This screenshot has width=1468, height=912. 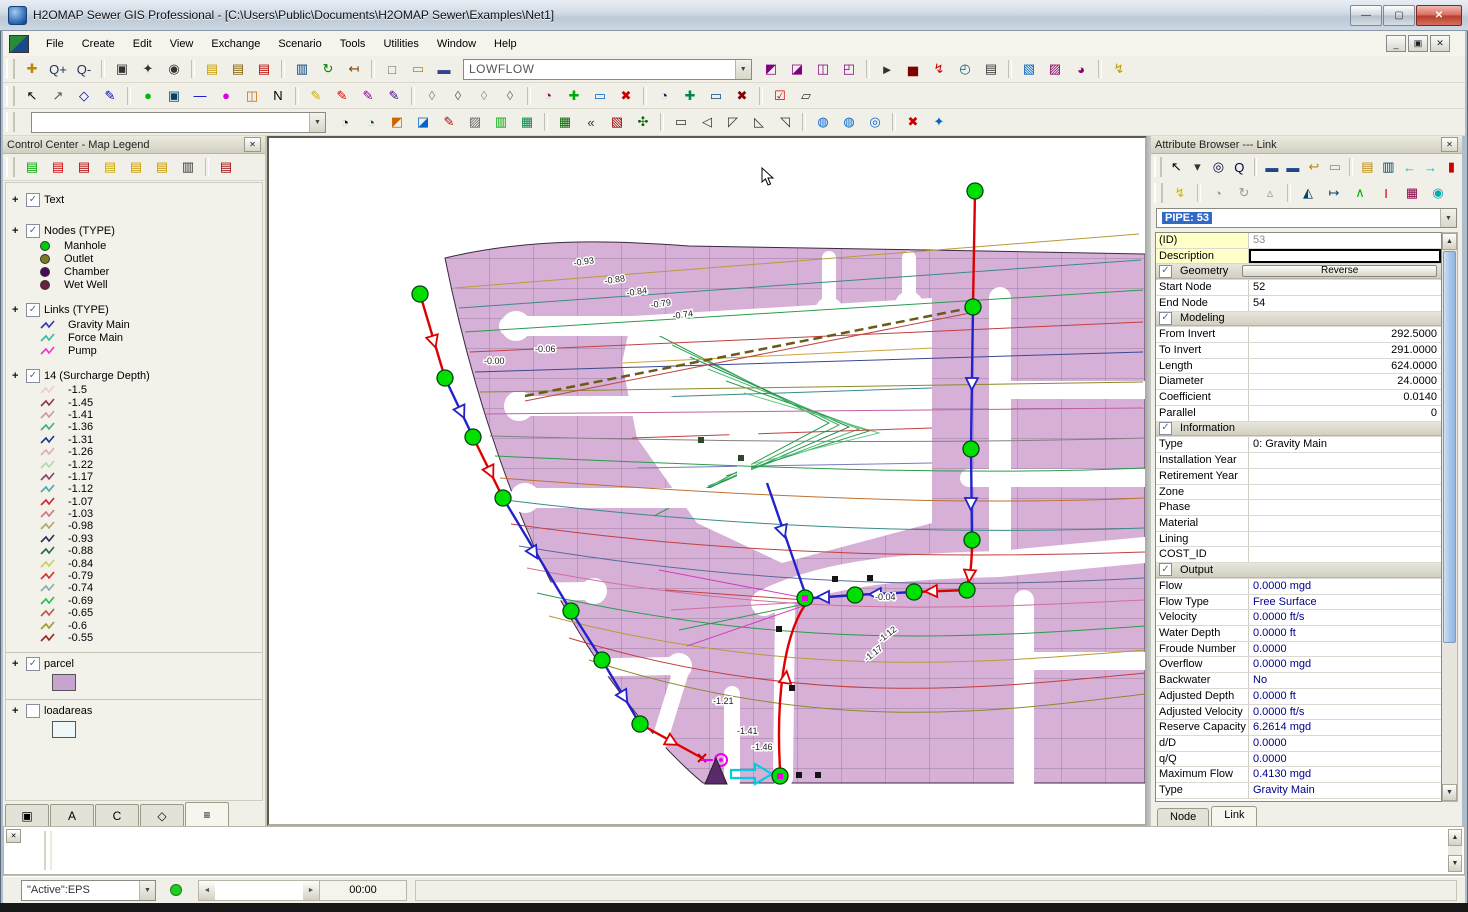 I want to click on edit-yellow-icon: ✎, so click(x=316, y=96).